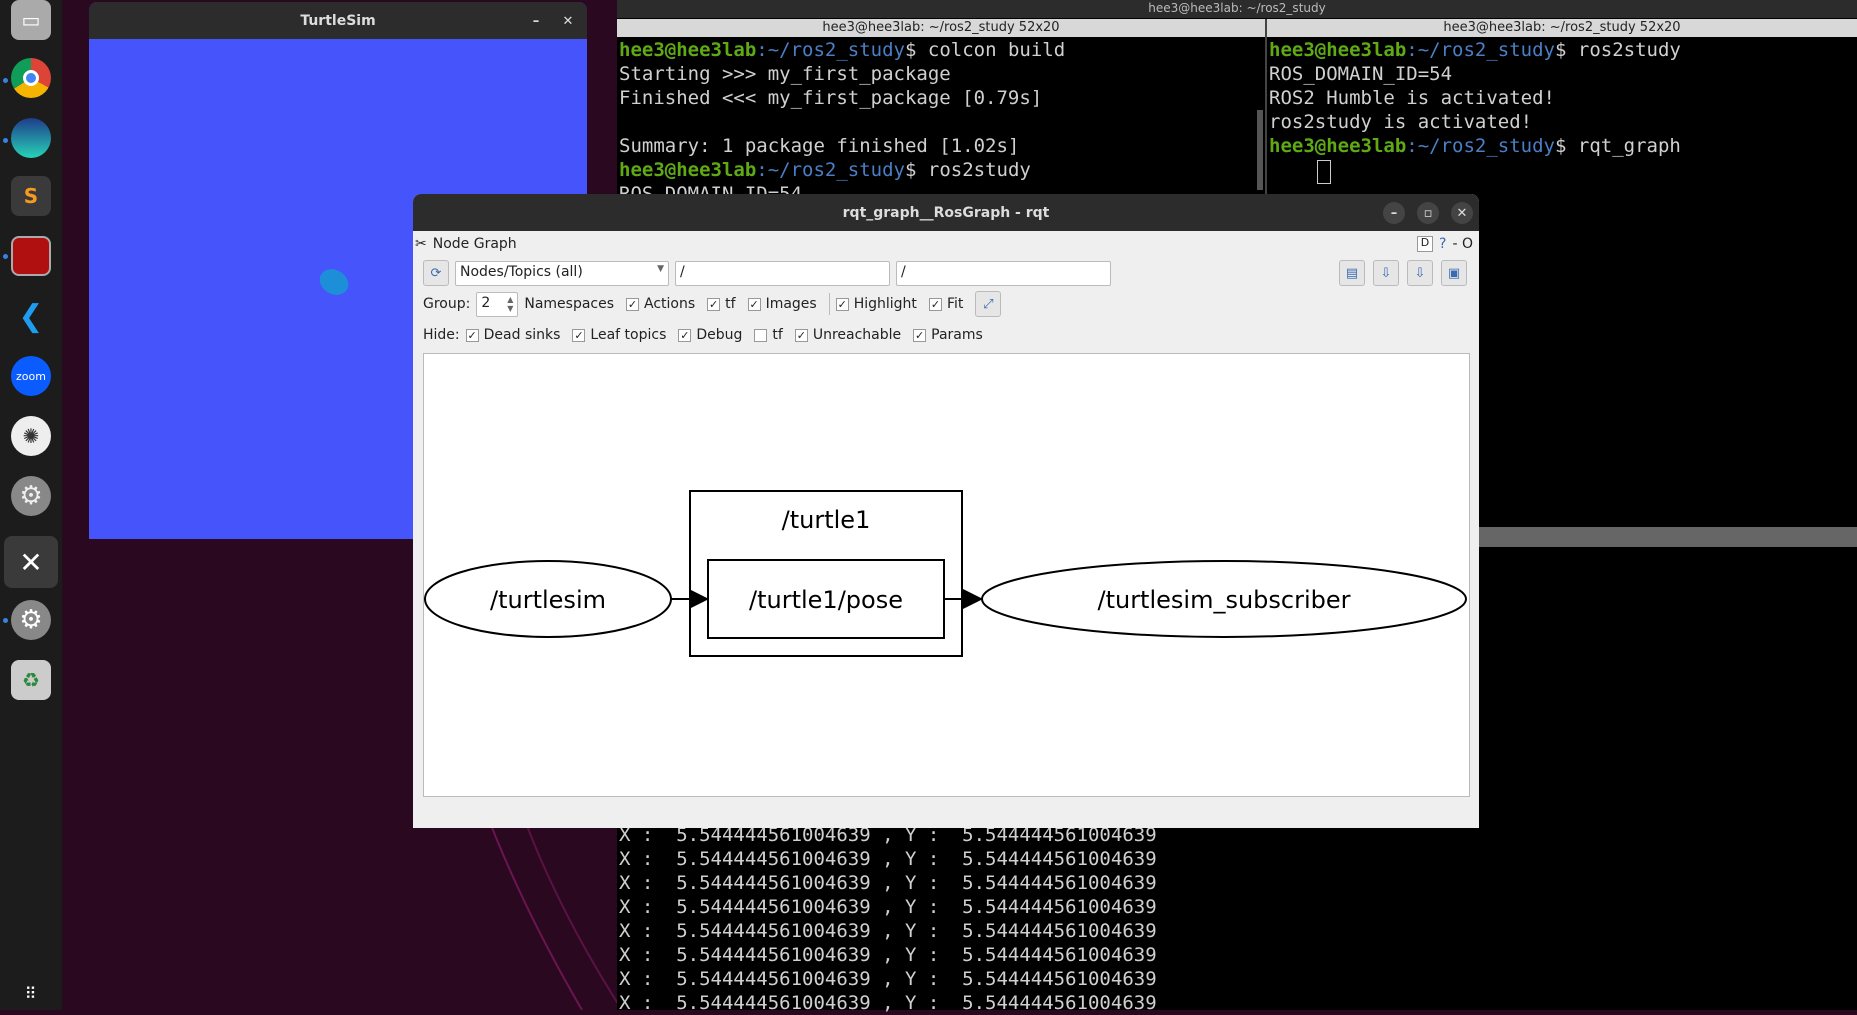 The image size is (1857, 1015). What do you see at coordinates (847, 335) in the screenshot?
I see `checkbox-unreachable: ✓ Unreachable` at bounding box center [847, 335].